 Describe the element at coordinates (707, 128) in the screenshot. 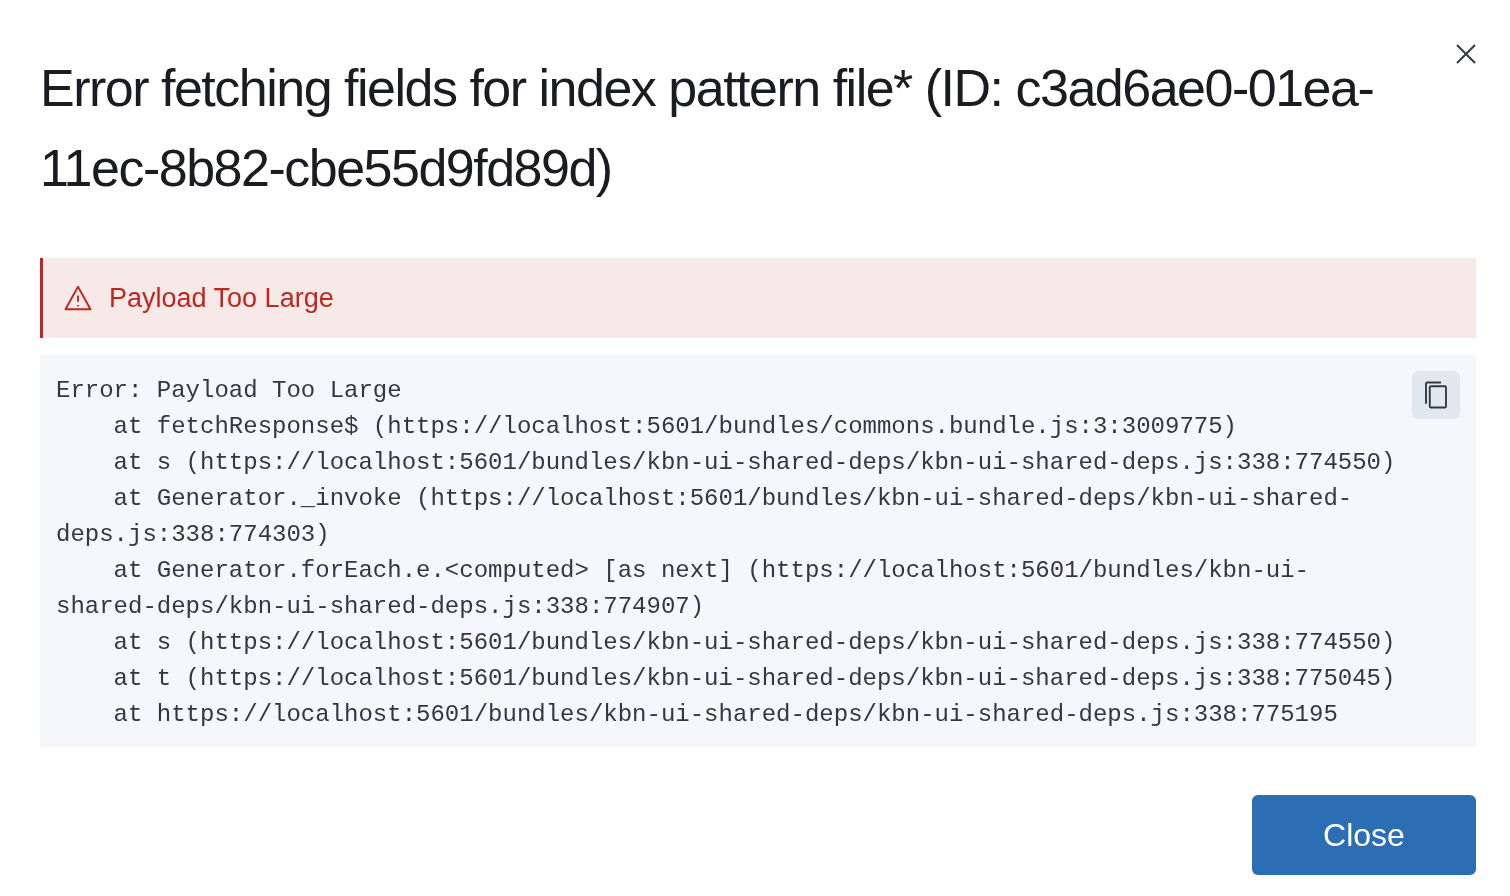

I see `modal-title: Error fetching fields for index pattern file* (ID: c3ad6ae0-01ea-11ec-8b82-cbe55d9fd89d)` at that location.